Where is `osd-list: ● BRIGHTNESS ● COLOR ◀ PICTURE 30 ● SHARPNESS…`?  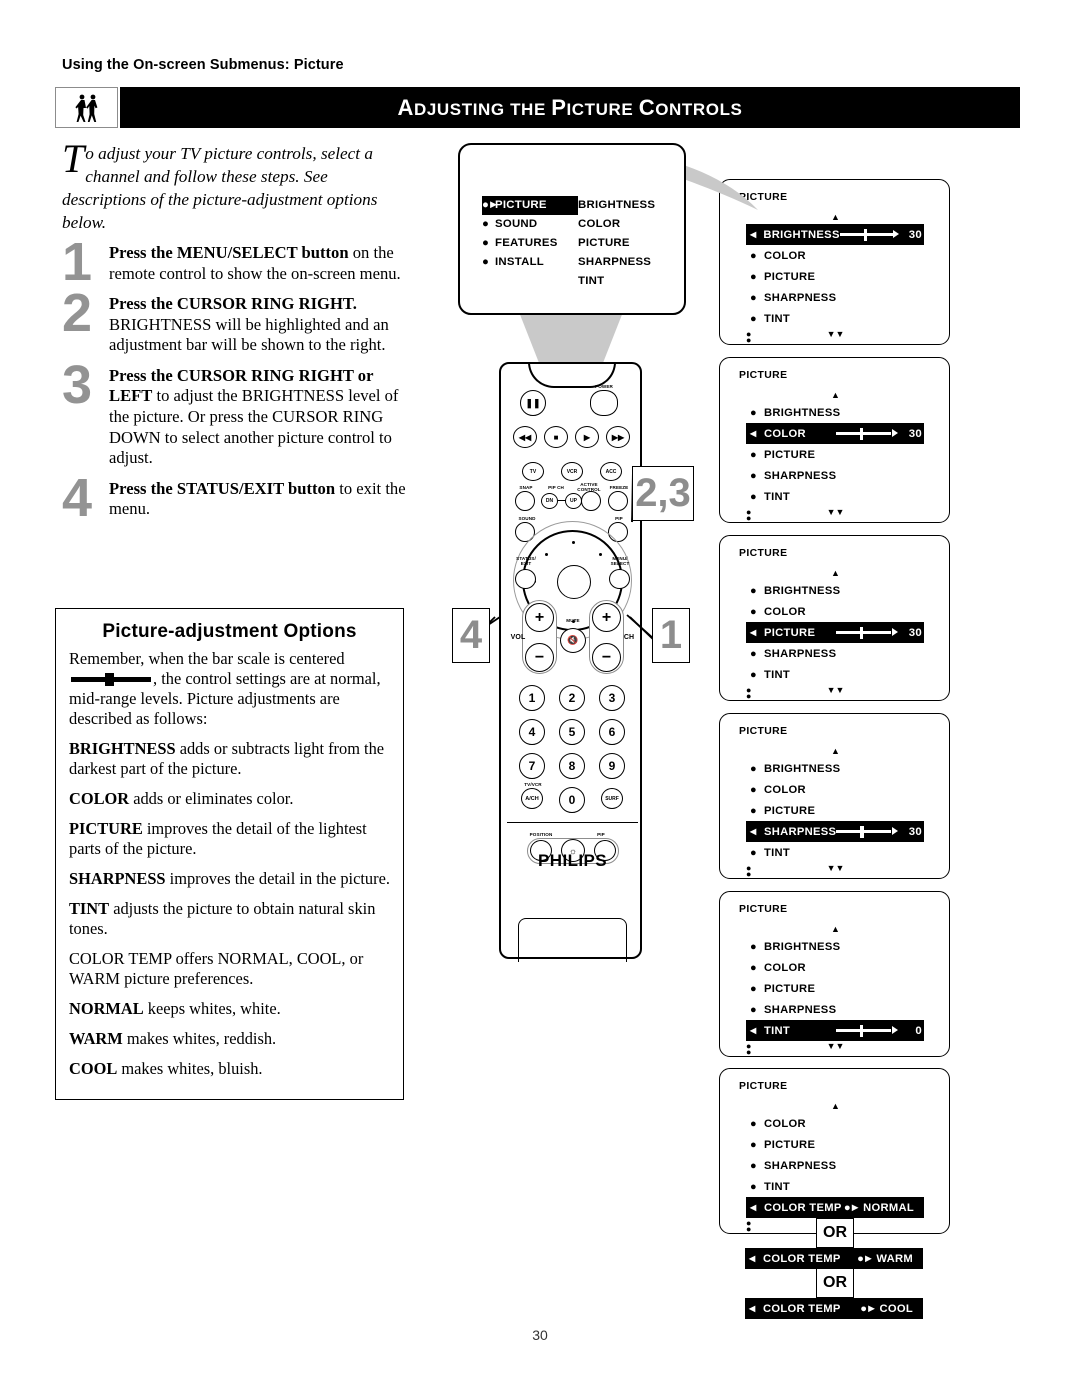 osd-list: ● BRIGHTNESS ● COLOR ◀ PICTURE 30 ● SHARPNESS… is located at coordinates (843, 632).